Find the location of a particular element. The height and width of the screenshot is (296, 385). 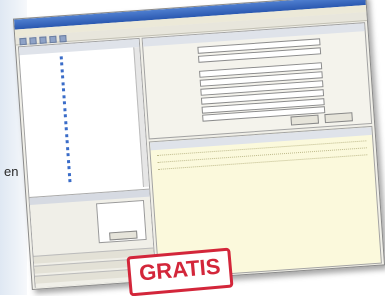

info-box is located at coordinates (121, 221).